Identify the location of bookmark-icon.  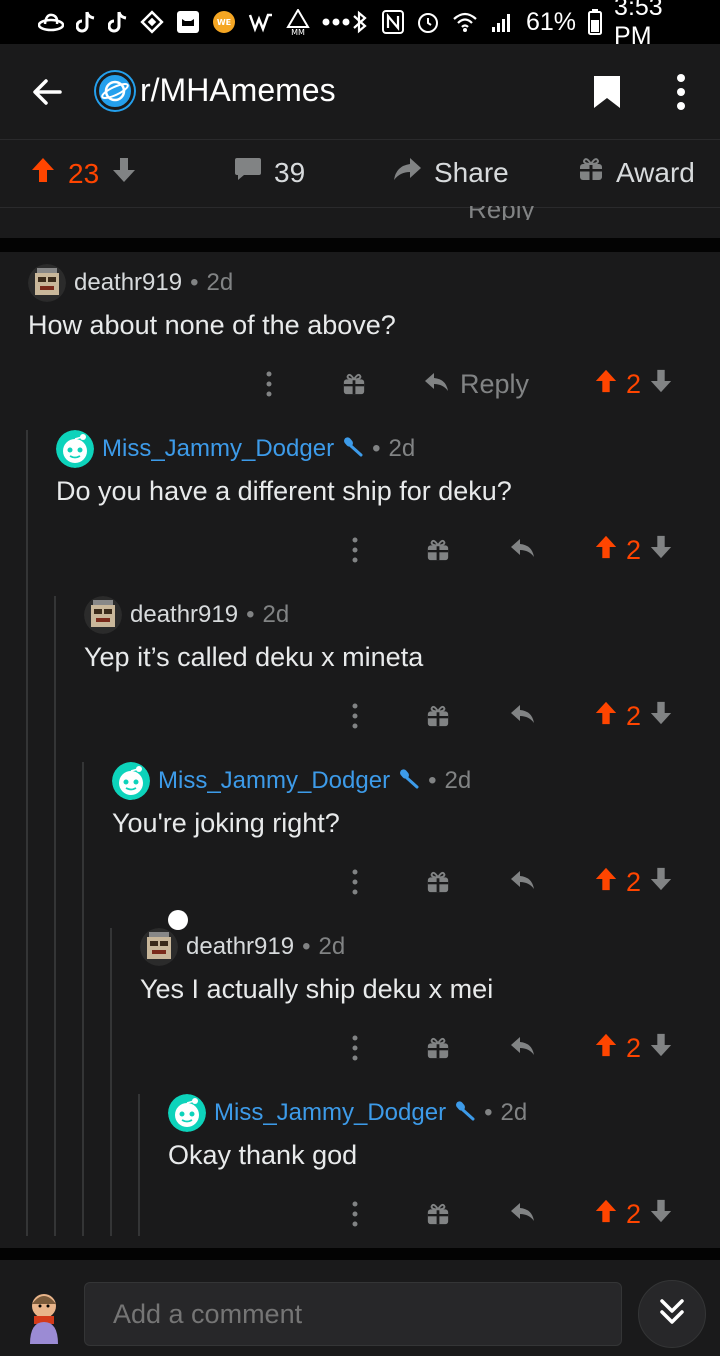
(607, 92).